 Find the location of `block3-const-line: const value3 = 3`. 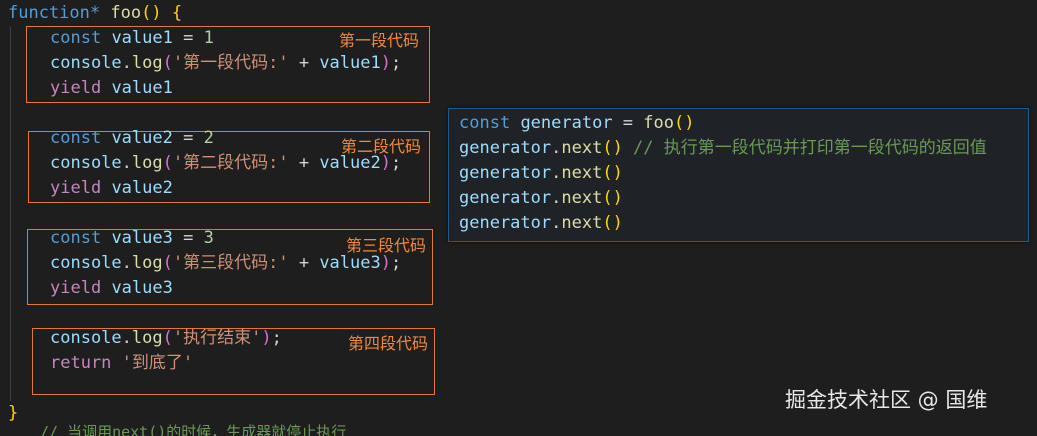

block3-const-line: const value3 = 3 is located at coordinates (132, 238).